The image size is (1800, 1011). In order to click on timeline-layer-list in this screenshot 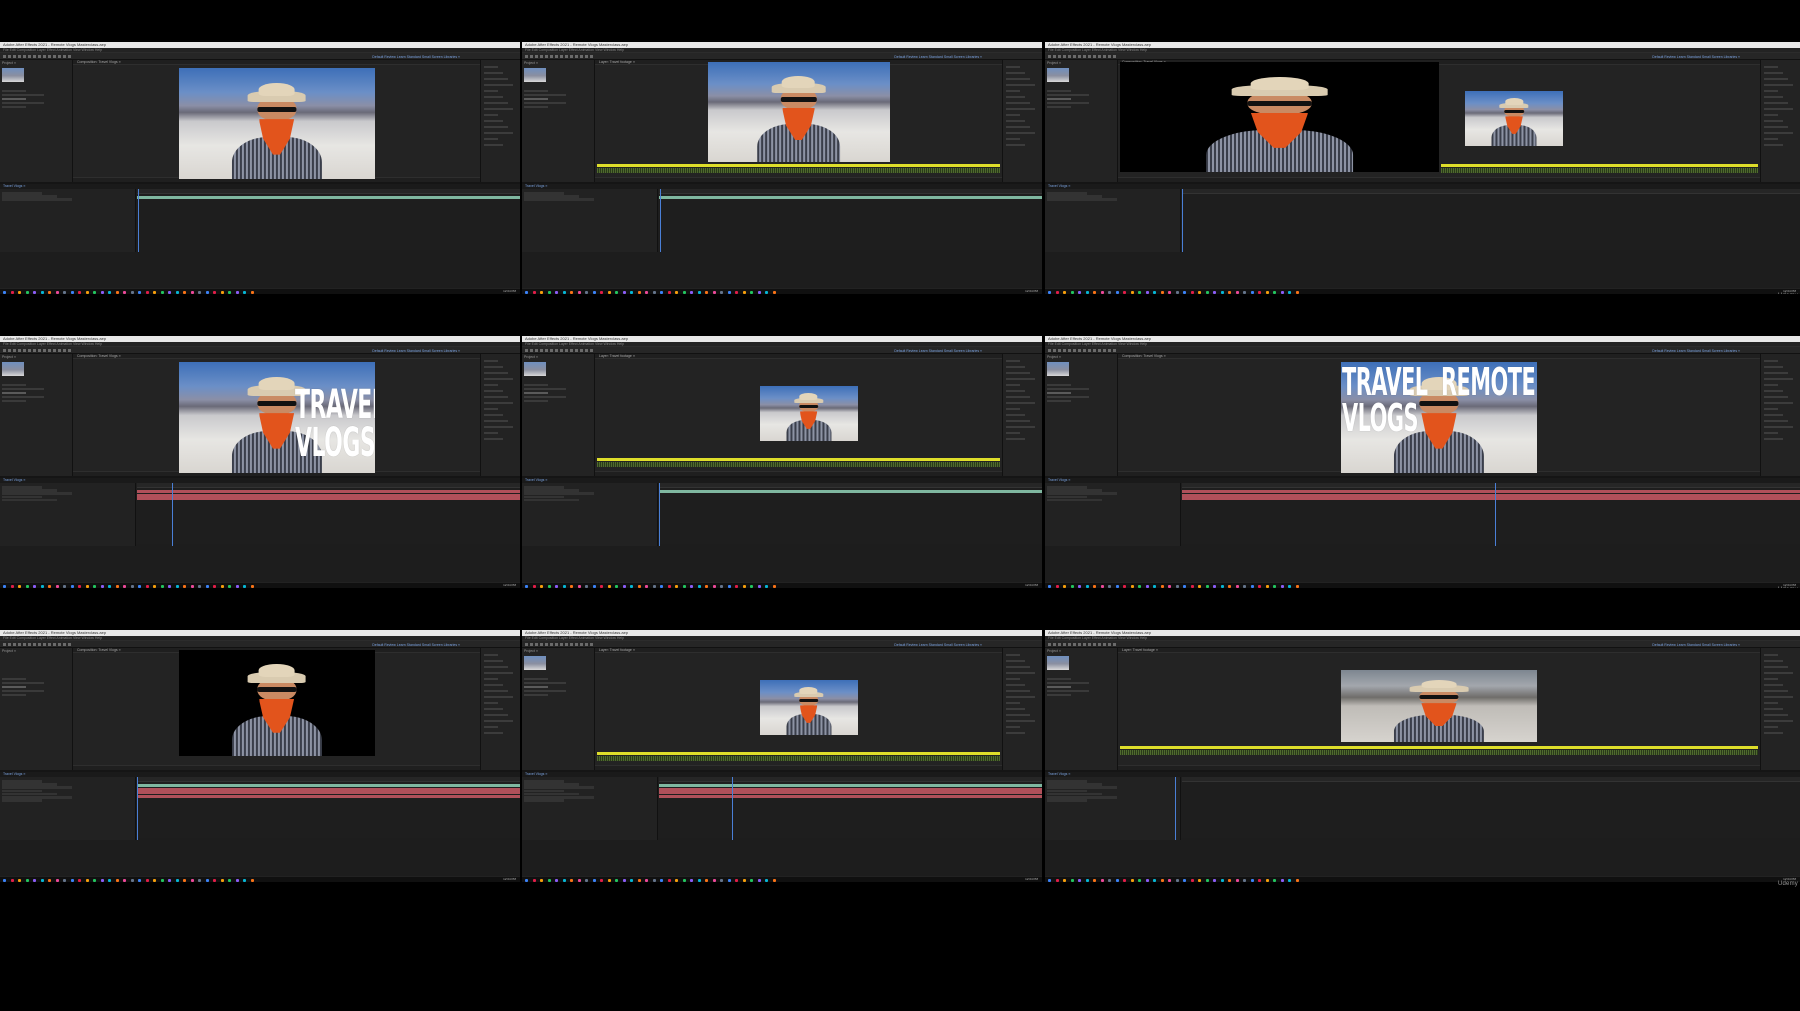, I will do `click(1113, 220)`.